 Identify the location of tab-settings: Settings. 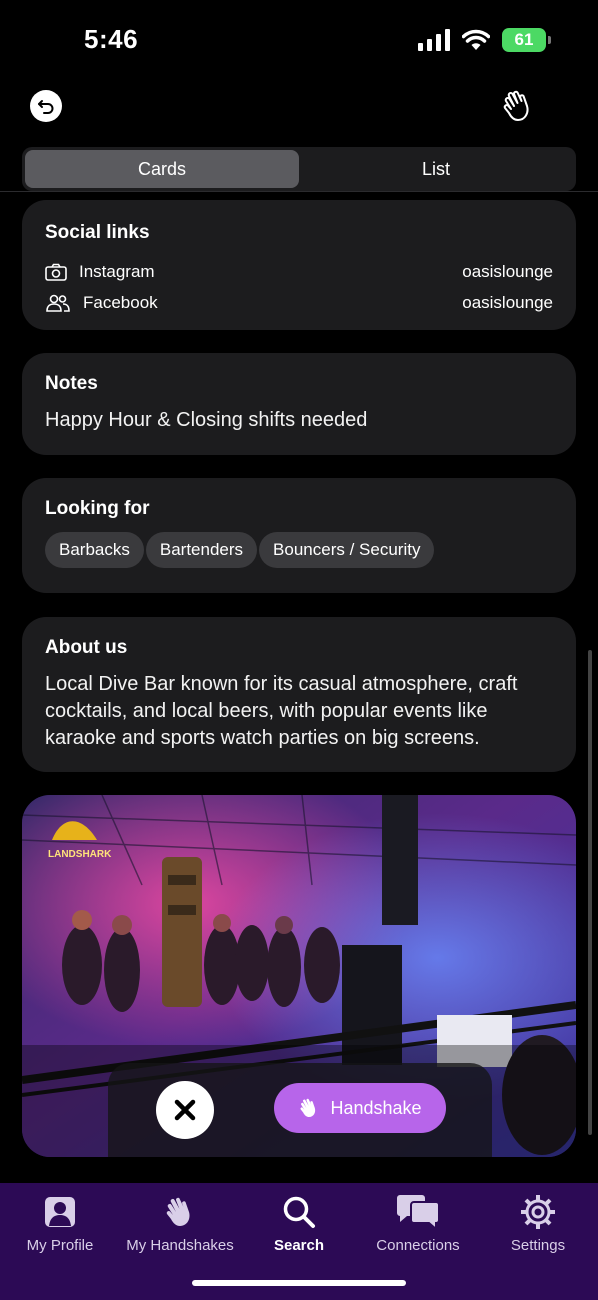
(538, 1223).